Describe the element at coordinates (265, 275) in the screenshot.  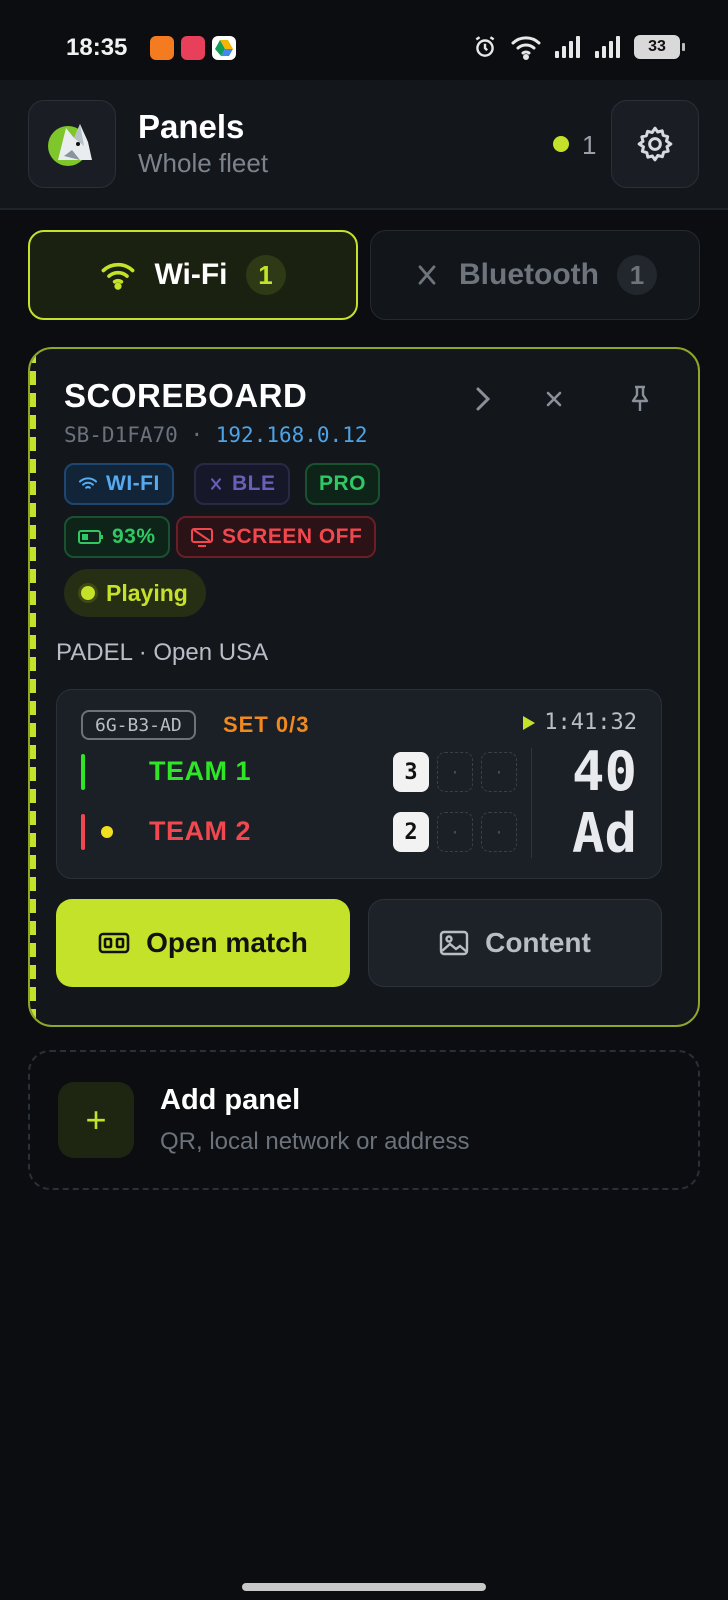
I see `tab-wifi-count: 1` at that location.